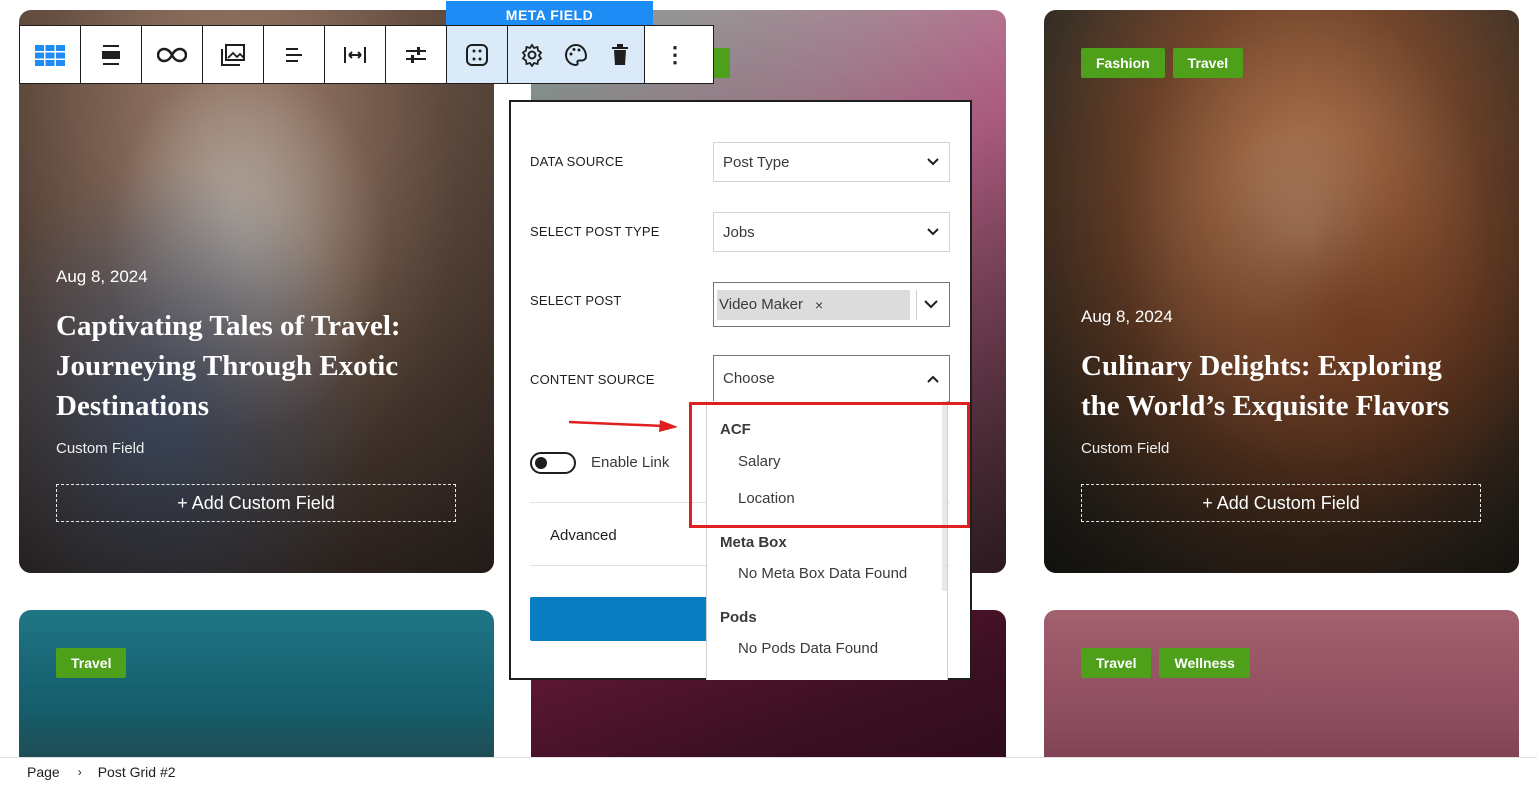 The width and height of the screenshot is (1537, 786). I want to click on chevron-up-icon, so click(933, 379).